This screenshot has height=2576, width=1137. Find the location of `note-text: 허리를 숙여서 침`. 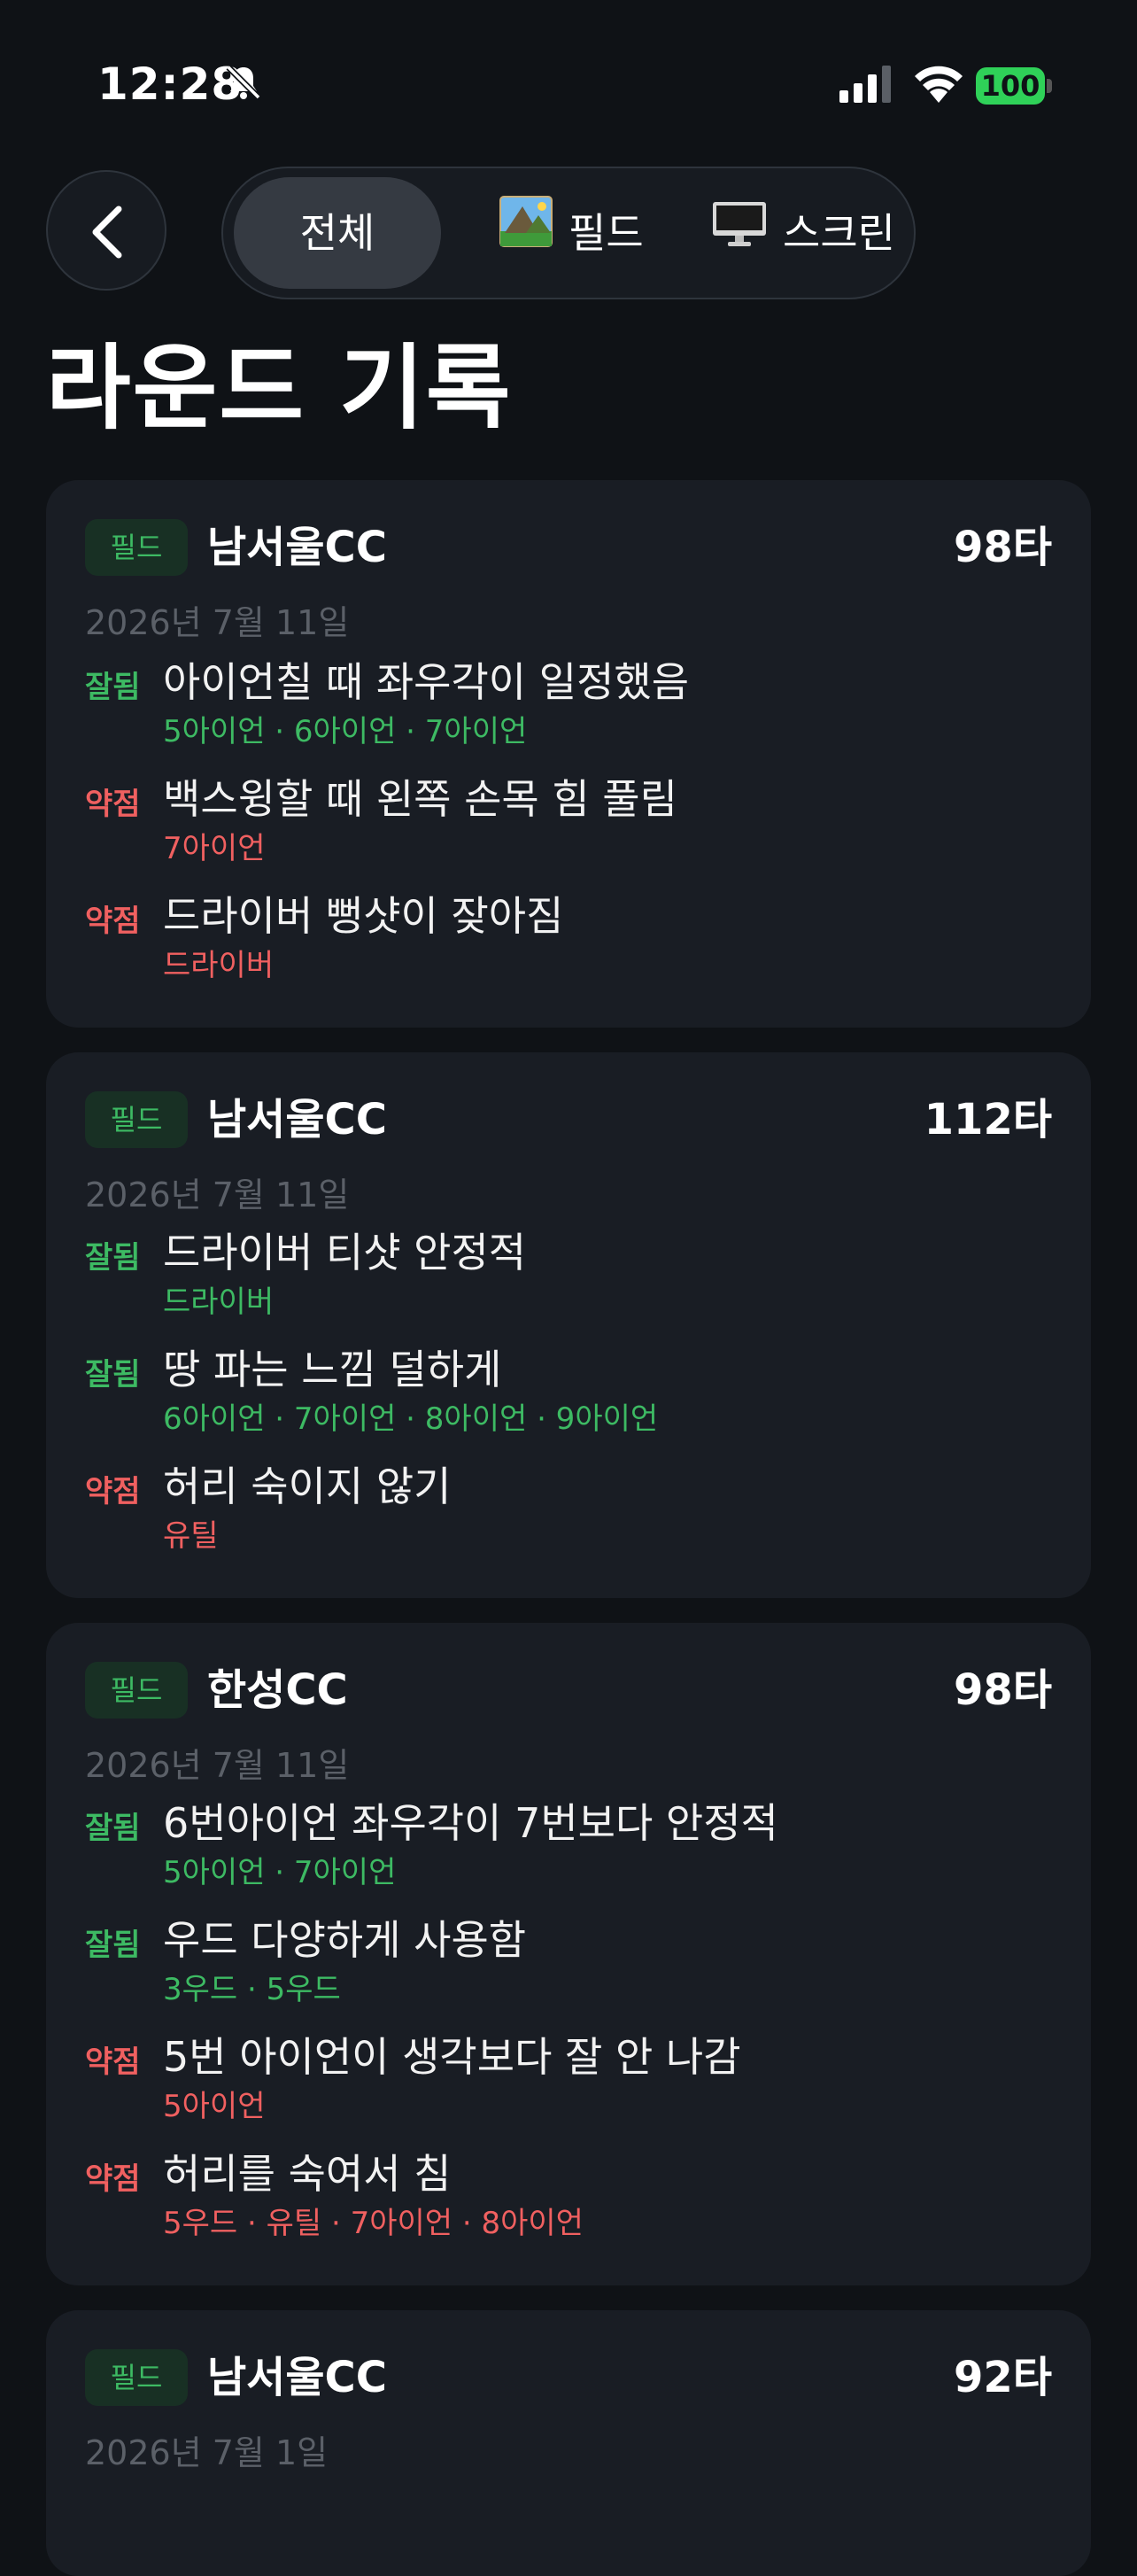

note-text: 허리를 숙여서 침 is located at coordinates (307, 2174).